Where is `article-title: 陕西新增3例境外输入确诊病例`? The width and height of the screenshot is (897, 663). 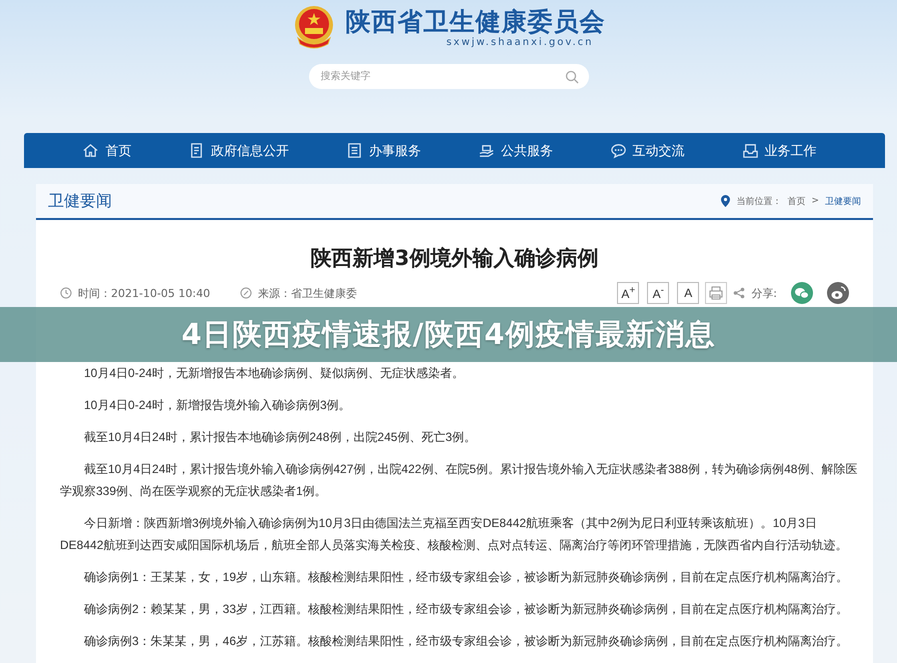 article-title: 陕西新增3例境外输入确诊病例 is located at coordinates (455, 258).